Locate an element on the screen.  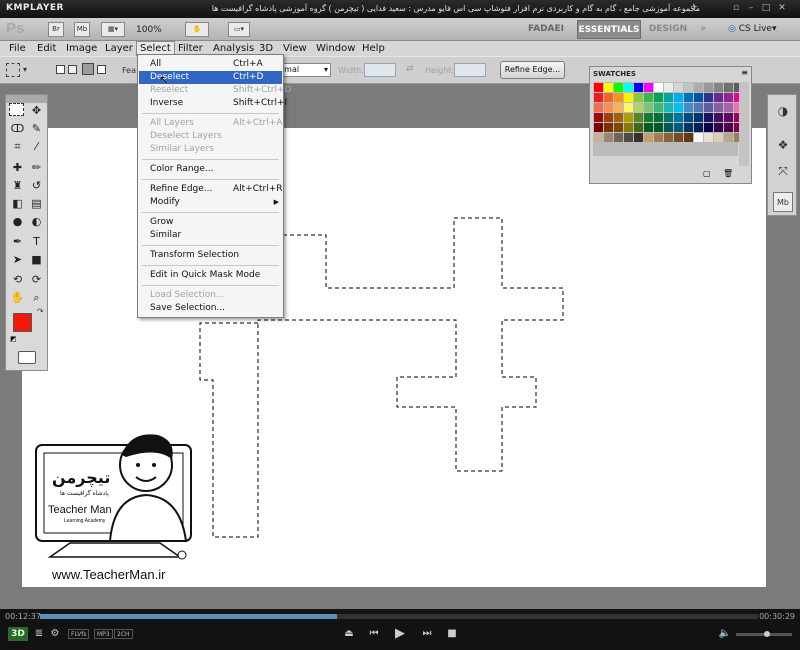
3d-orbit-tool-icon: ⟳ is located at coordinates (36, 279).